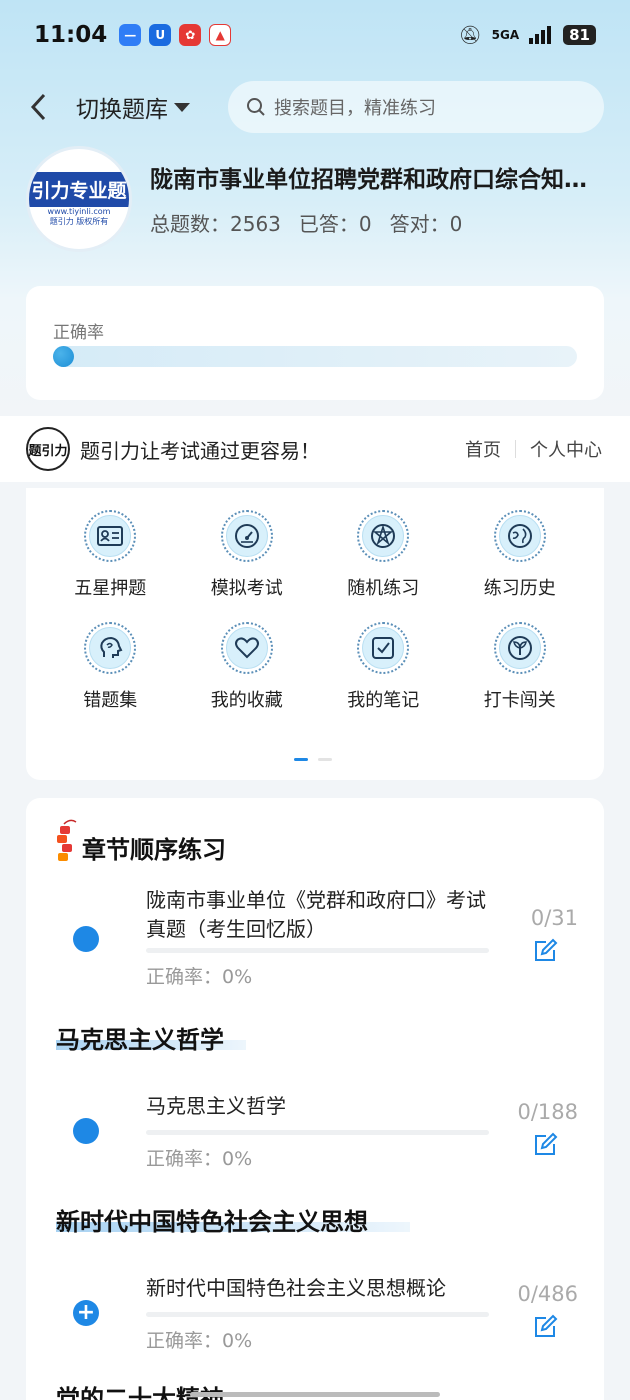 This screenshot has width=630, height=1400. Describe the element at coordinates (315, 611) in the screenshot. I see `feature-grid: 五星押题 模拟考试 随机练习 练习历史 错题集 我的收藏 我的笔记 打卡闯关` at that location.